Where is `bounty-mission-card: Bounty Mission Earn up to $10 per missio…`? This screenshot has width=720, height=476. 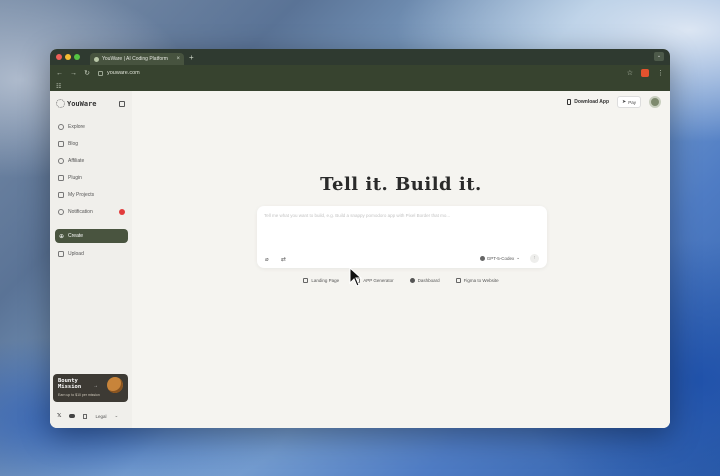
bounty-mission-card: Bounty Mission Earn up to $10 per missio… is located at coordinates (90, 388).